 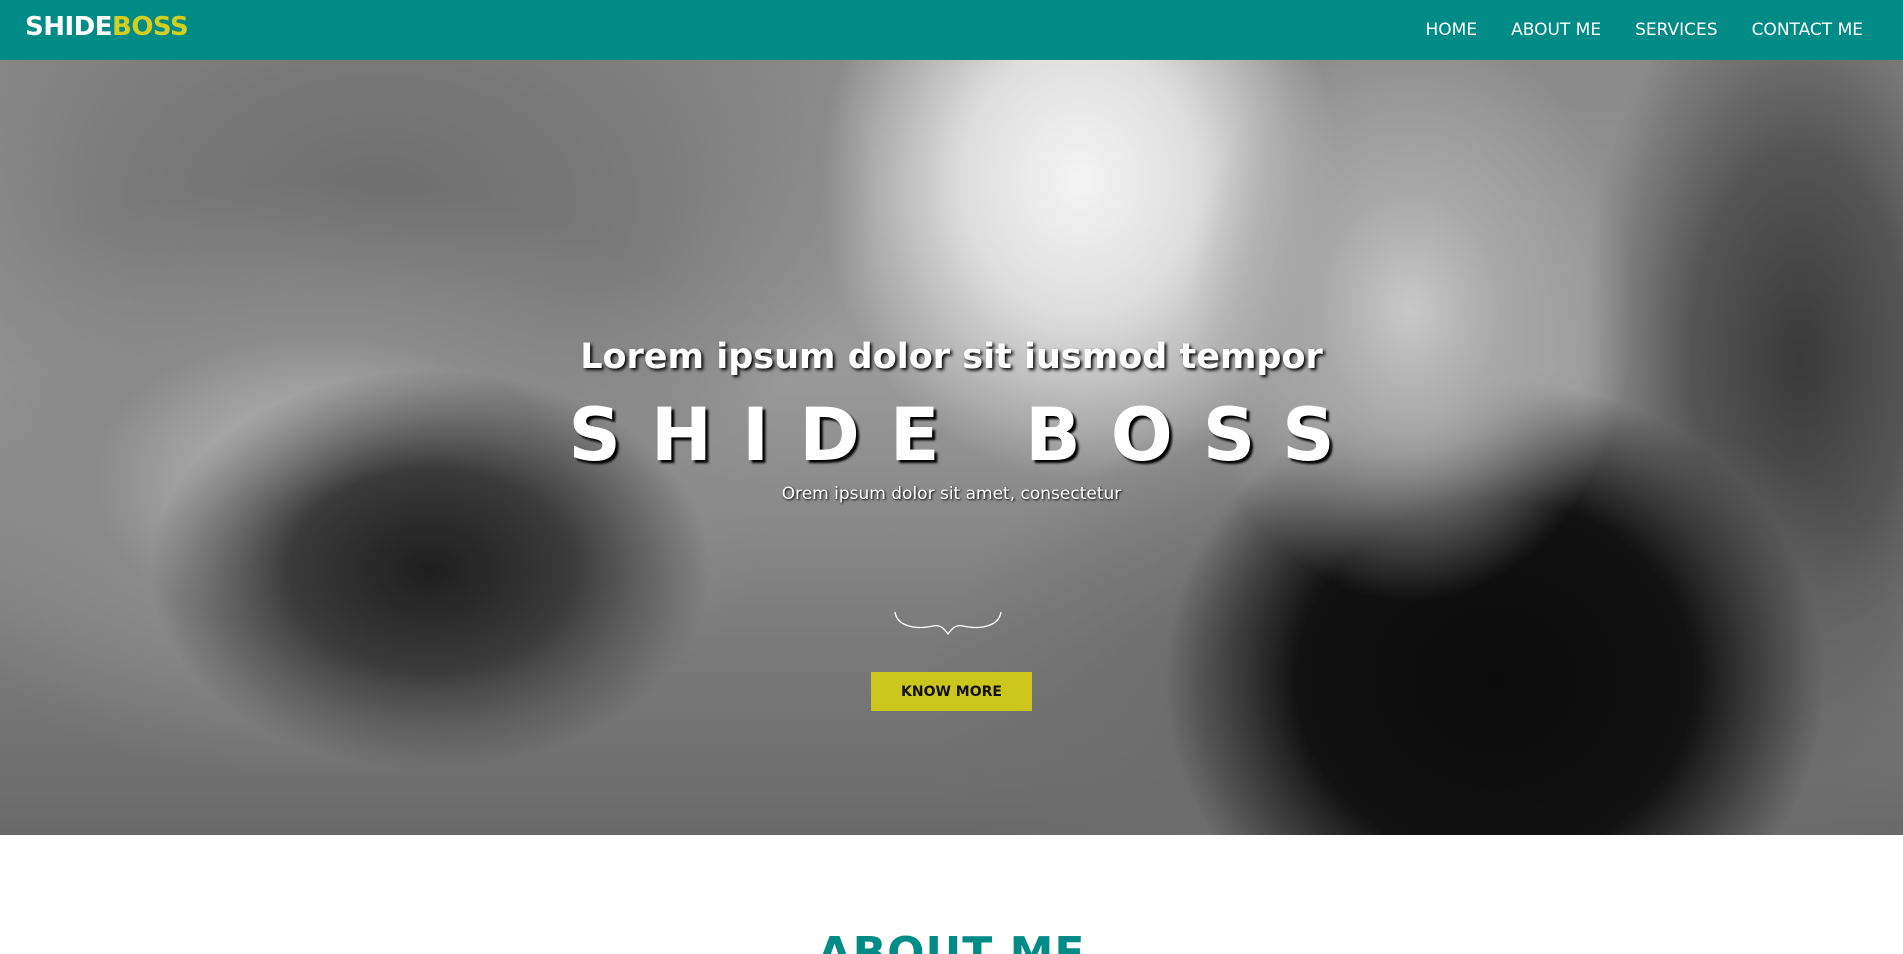 What do you see at coordinates (1628, 30) in the screenshot?
I see `nav-links: HOME ABOUT ME SERVICES CONTACT ME` at bounding box center [1628, 30].